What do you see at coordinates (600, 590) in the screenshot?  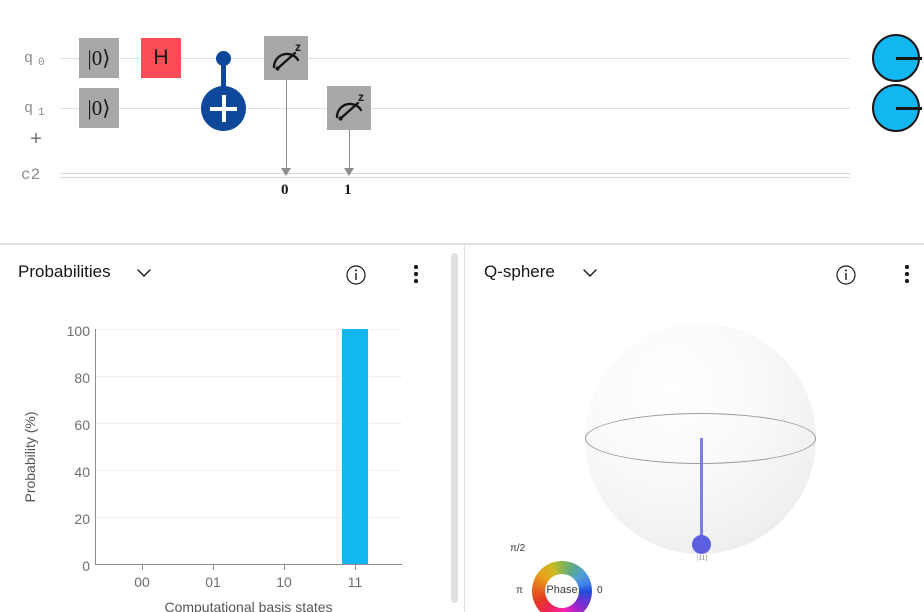 I see `phase-tick-right: 0` at bounding box center [600, 590].